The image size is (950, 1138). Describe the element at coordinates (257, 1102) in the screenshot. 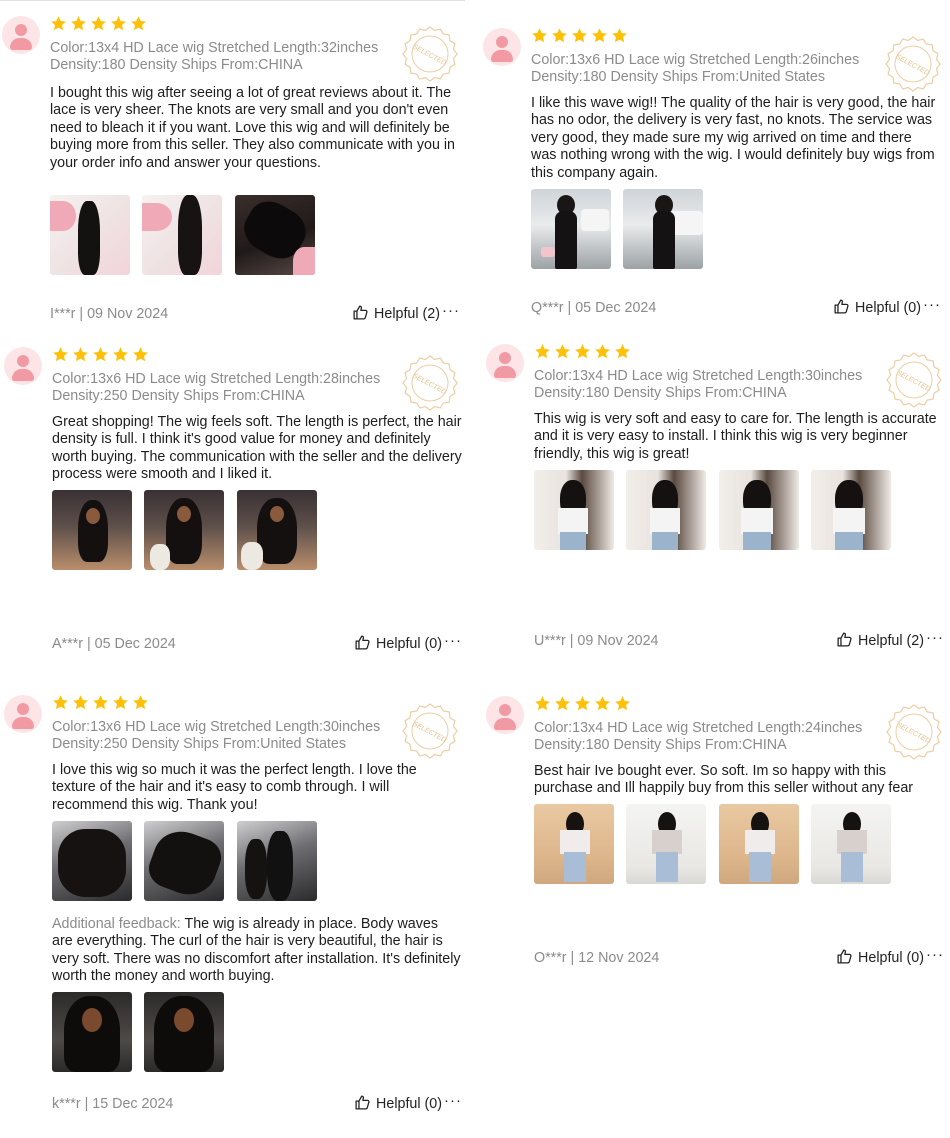

I see `review-footer: k***r | 15 Dec 2024 Helpful (0) ···` at that location.